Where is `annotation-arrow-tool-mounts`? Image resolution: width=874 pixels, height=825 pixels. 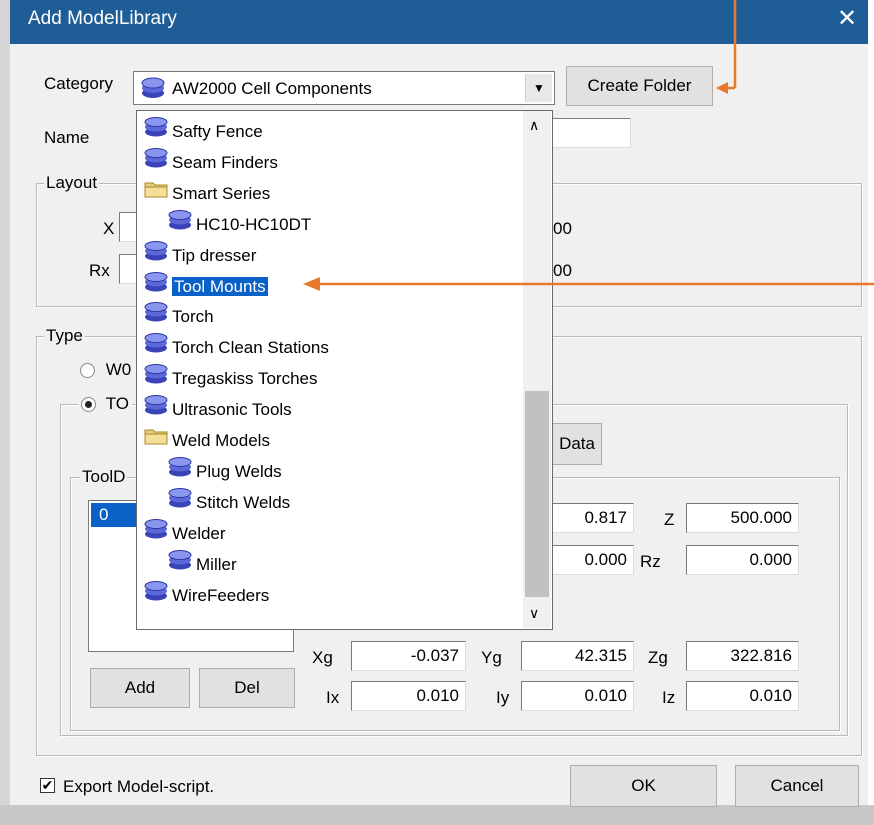 annotation-arrow-tool-mounts is located at coordinates (588, 284).